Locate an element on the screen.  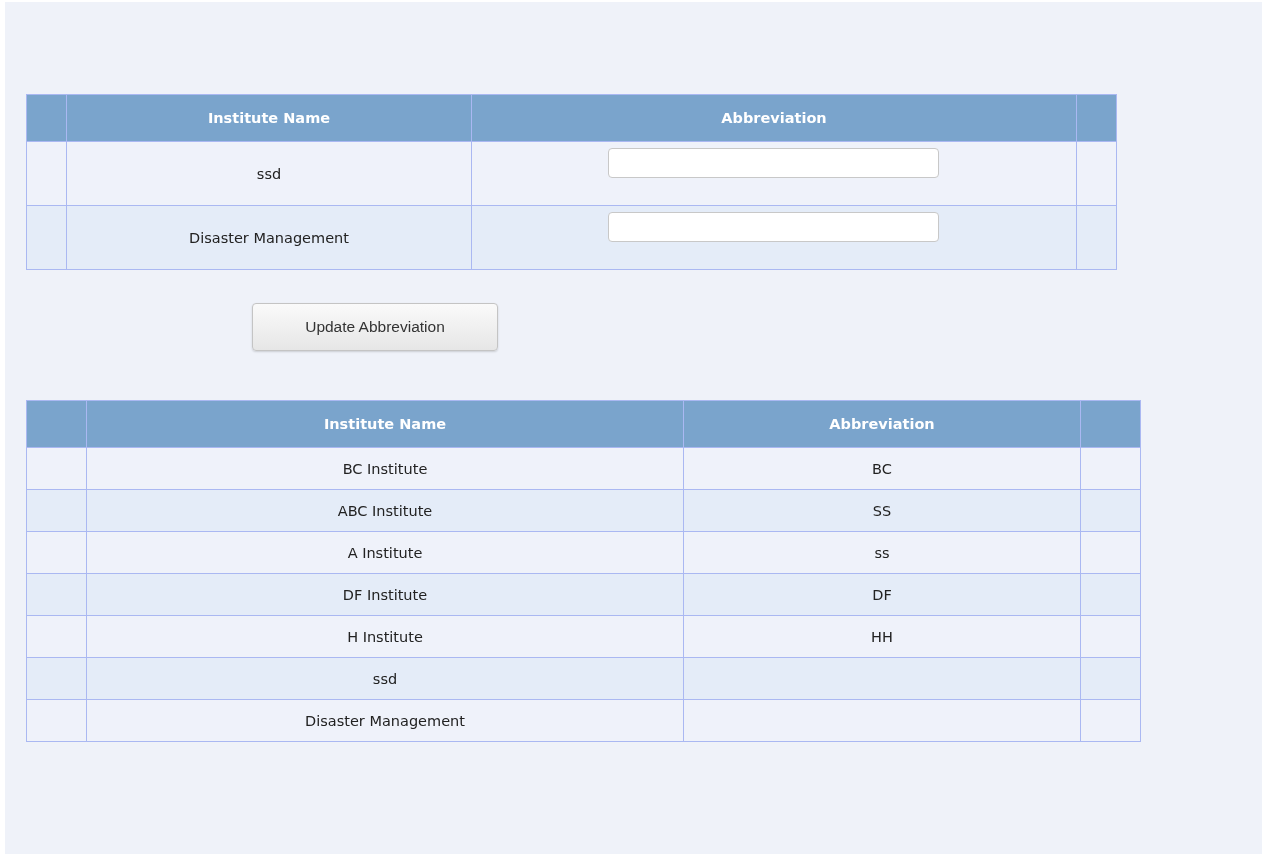
table-cell: A Institute is located at coordinates (385, 552).